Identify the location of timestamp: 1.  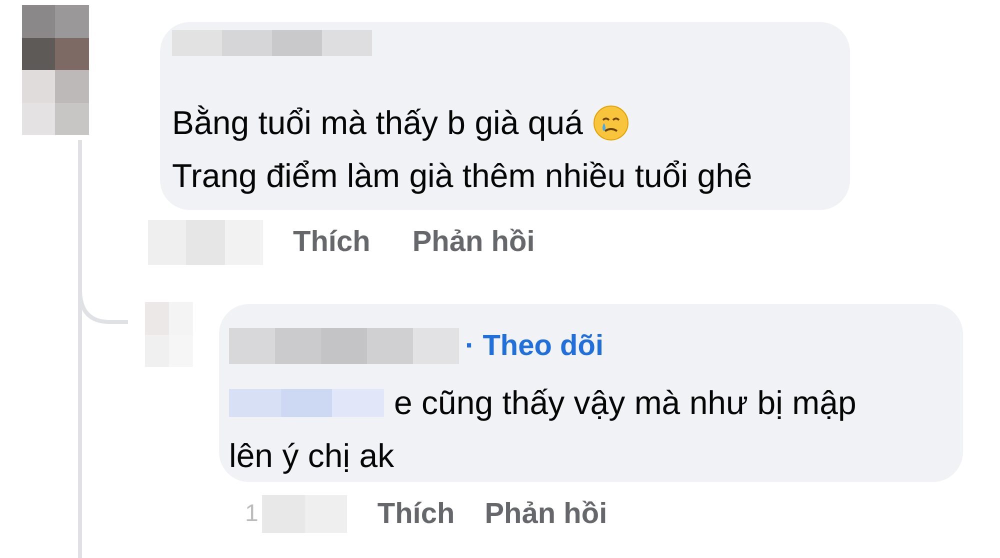
(251, 514).